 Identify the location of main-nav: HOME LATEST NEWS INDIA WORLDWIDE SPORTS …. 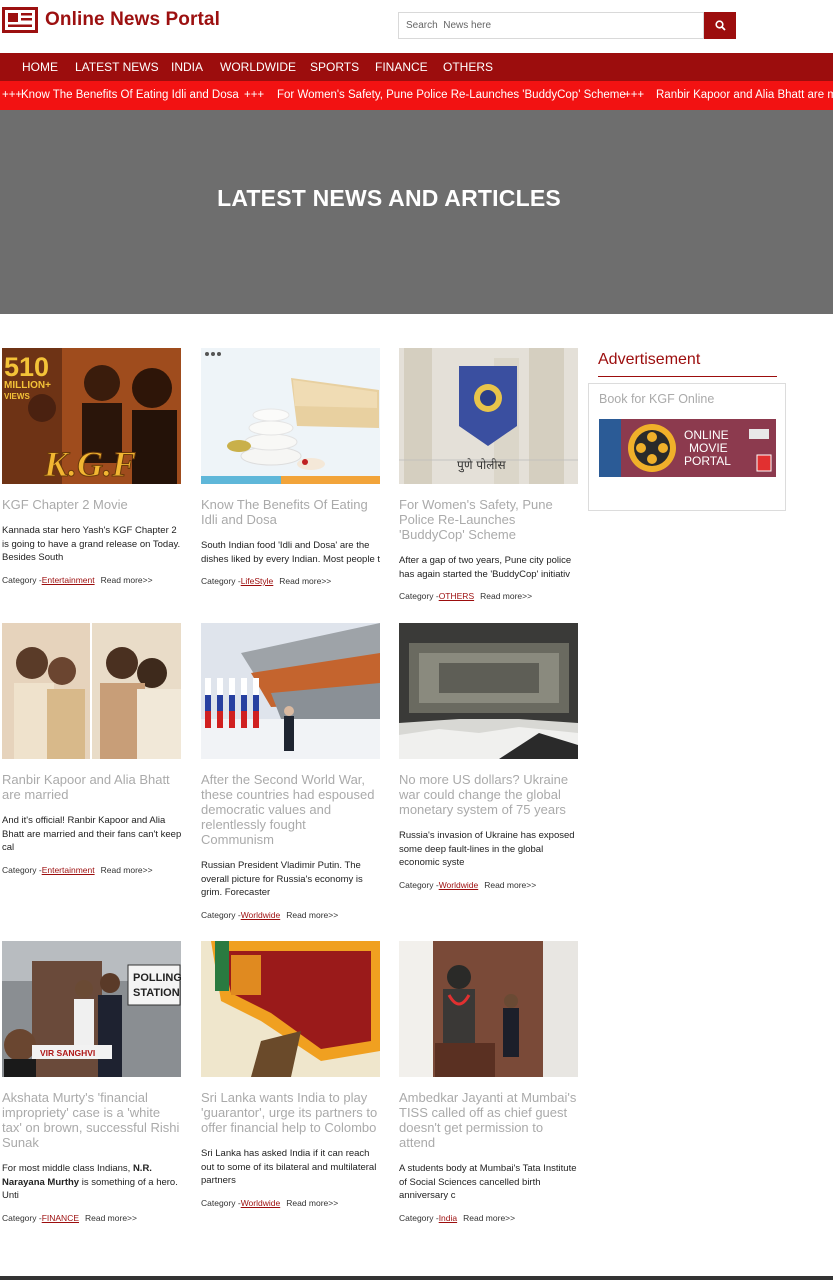
(416, 67).